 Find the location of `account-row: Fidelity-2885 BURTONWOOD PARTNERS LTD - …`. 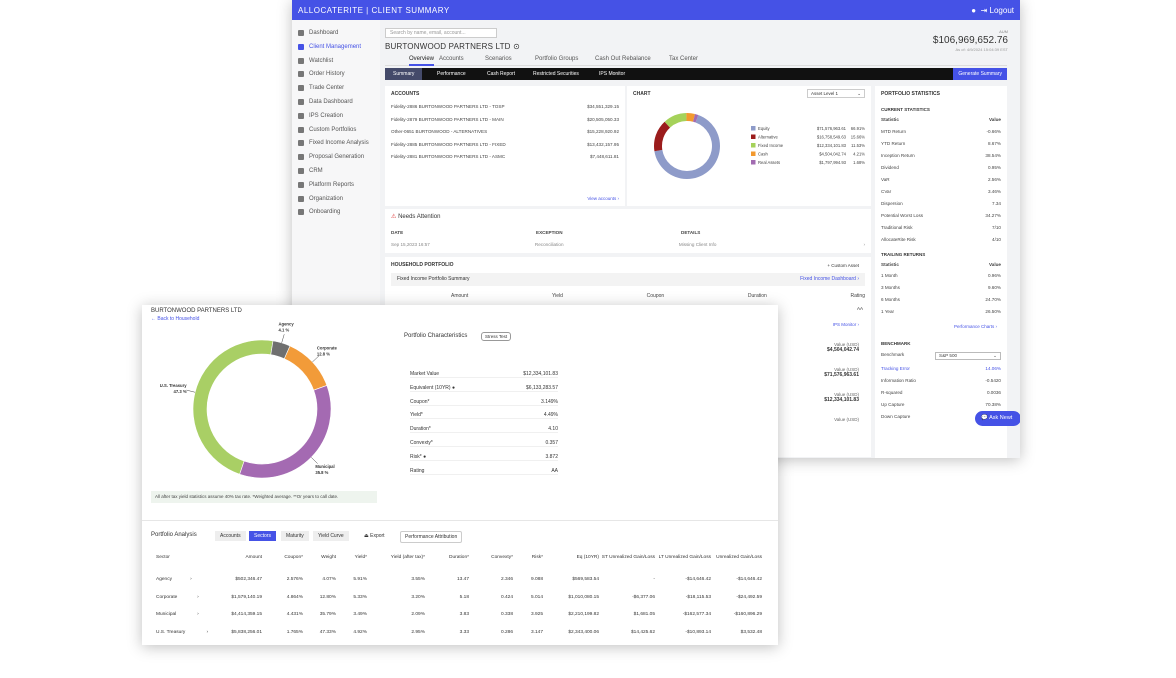

account-row: Fidelity-2885 BURTONWOOD PARTNERS LTD - … is located at coordinates (505, 144).